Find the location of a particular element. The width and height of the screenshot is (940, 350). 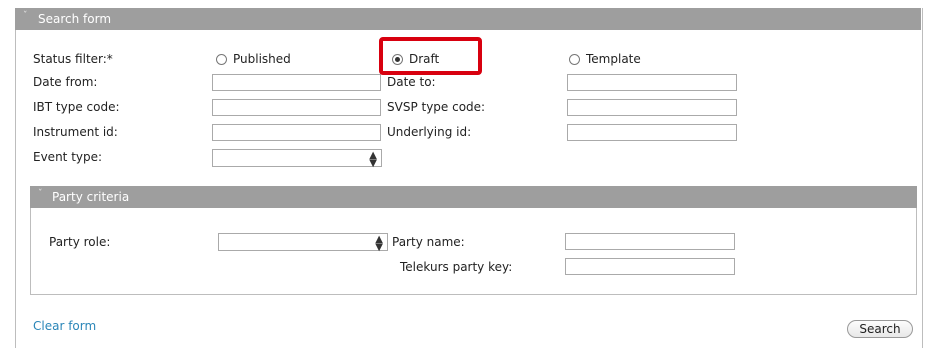

svsp-type-code-label: SVSP type code: is located at coordinates (436, 107).